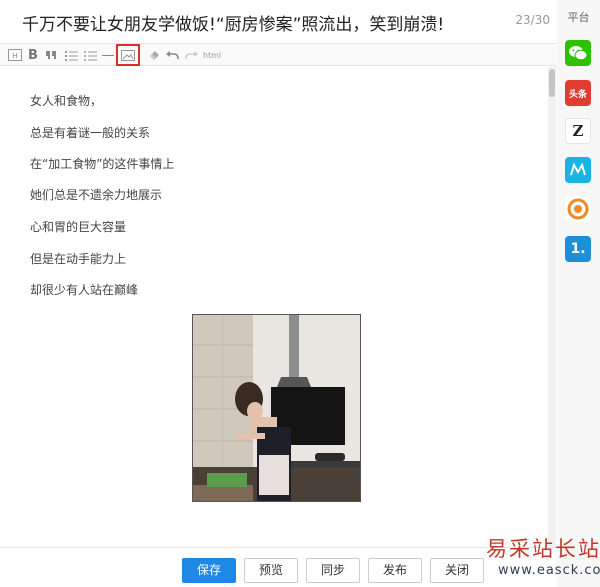 The height and width of the screenshot is (587, 600). I want to click on toutiao-label: 头条, so click(577, 94).